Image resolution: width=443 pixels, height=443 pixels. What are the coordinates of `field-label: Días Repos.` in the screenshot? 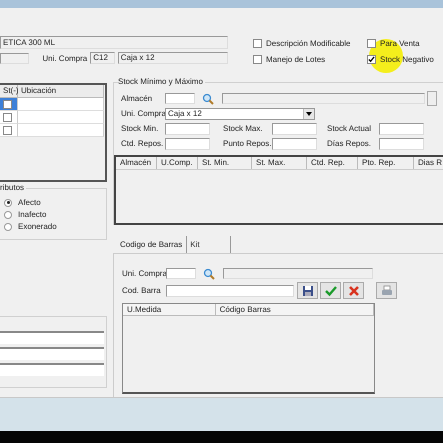 It's located at (349, 143).